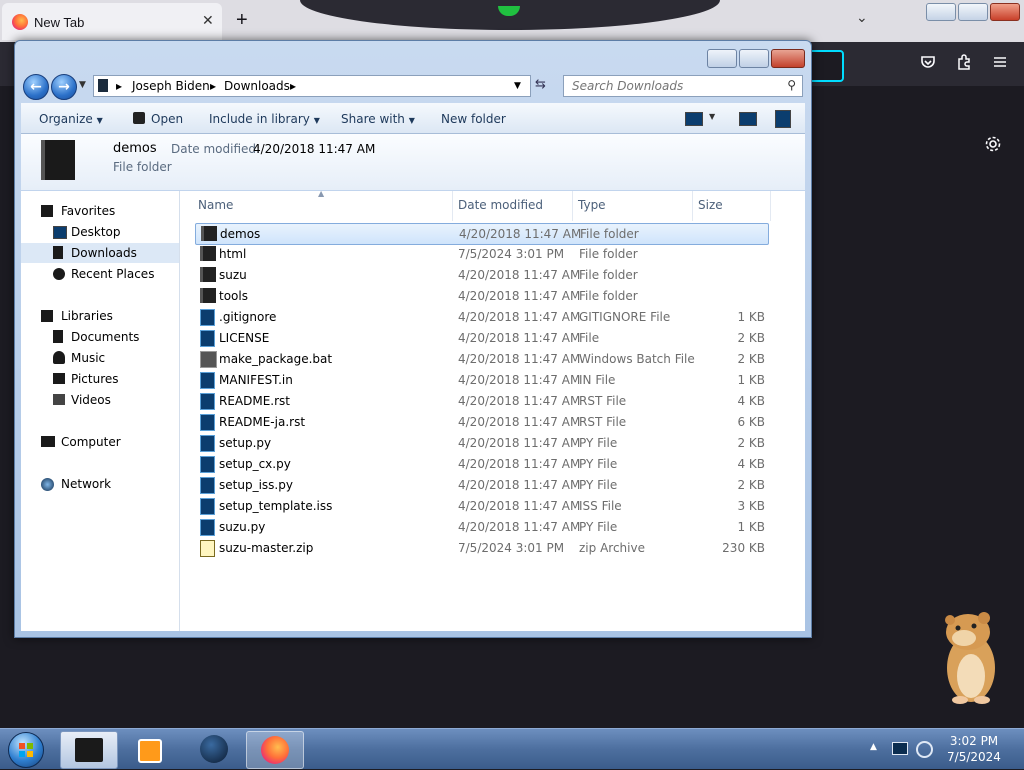 This screenshot has width=1024, height=770. Describe the element at coordinates (862, 18) in the screenshot. I see `list-all-tabs-icon: ⌄` at that location.